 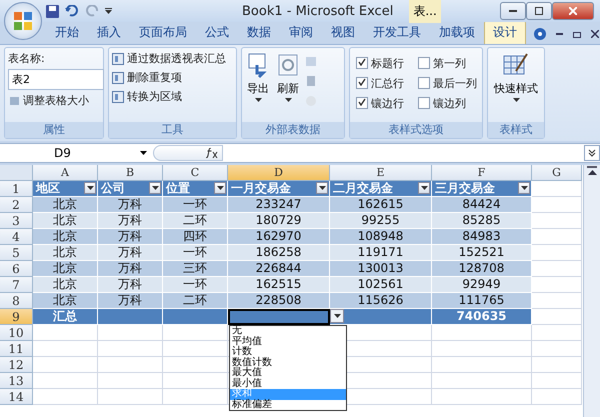 What do you see at coordinates (482, 173) in the screenshot?
I see `column-header: F` at bounding box center [482, 173].